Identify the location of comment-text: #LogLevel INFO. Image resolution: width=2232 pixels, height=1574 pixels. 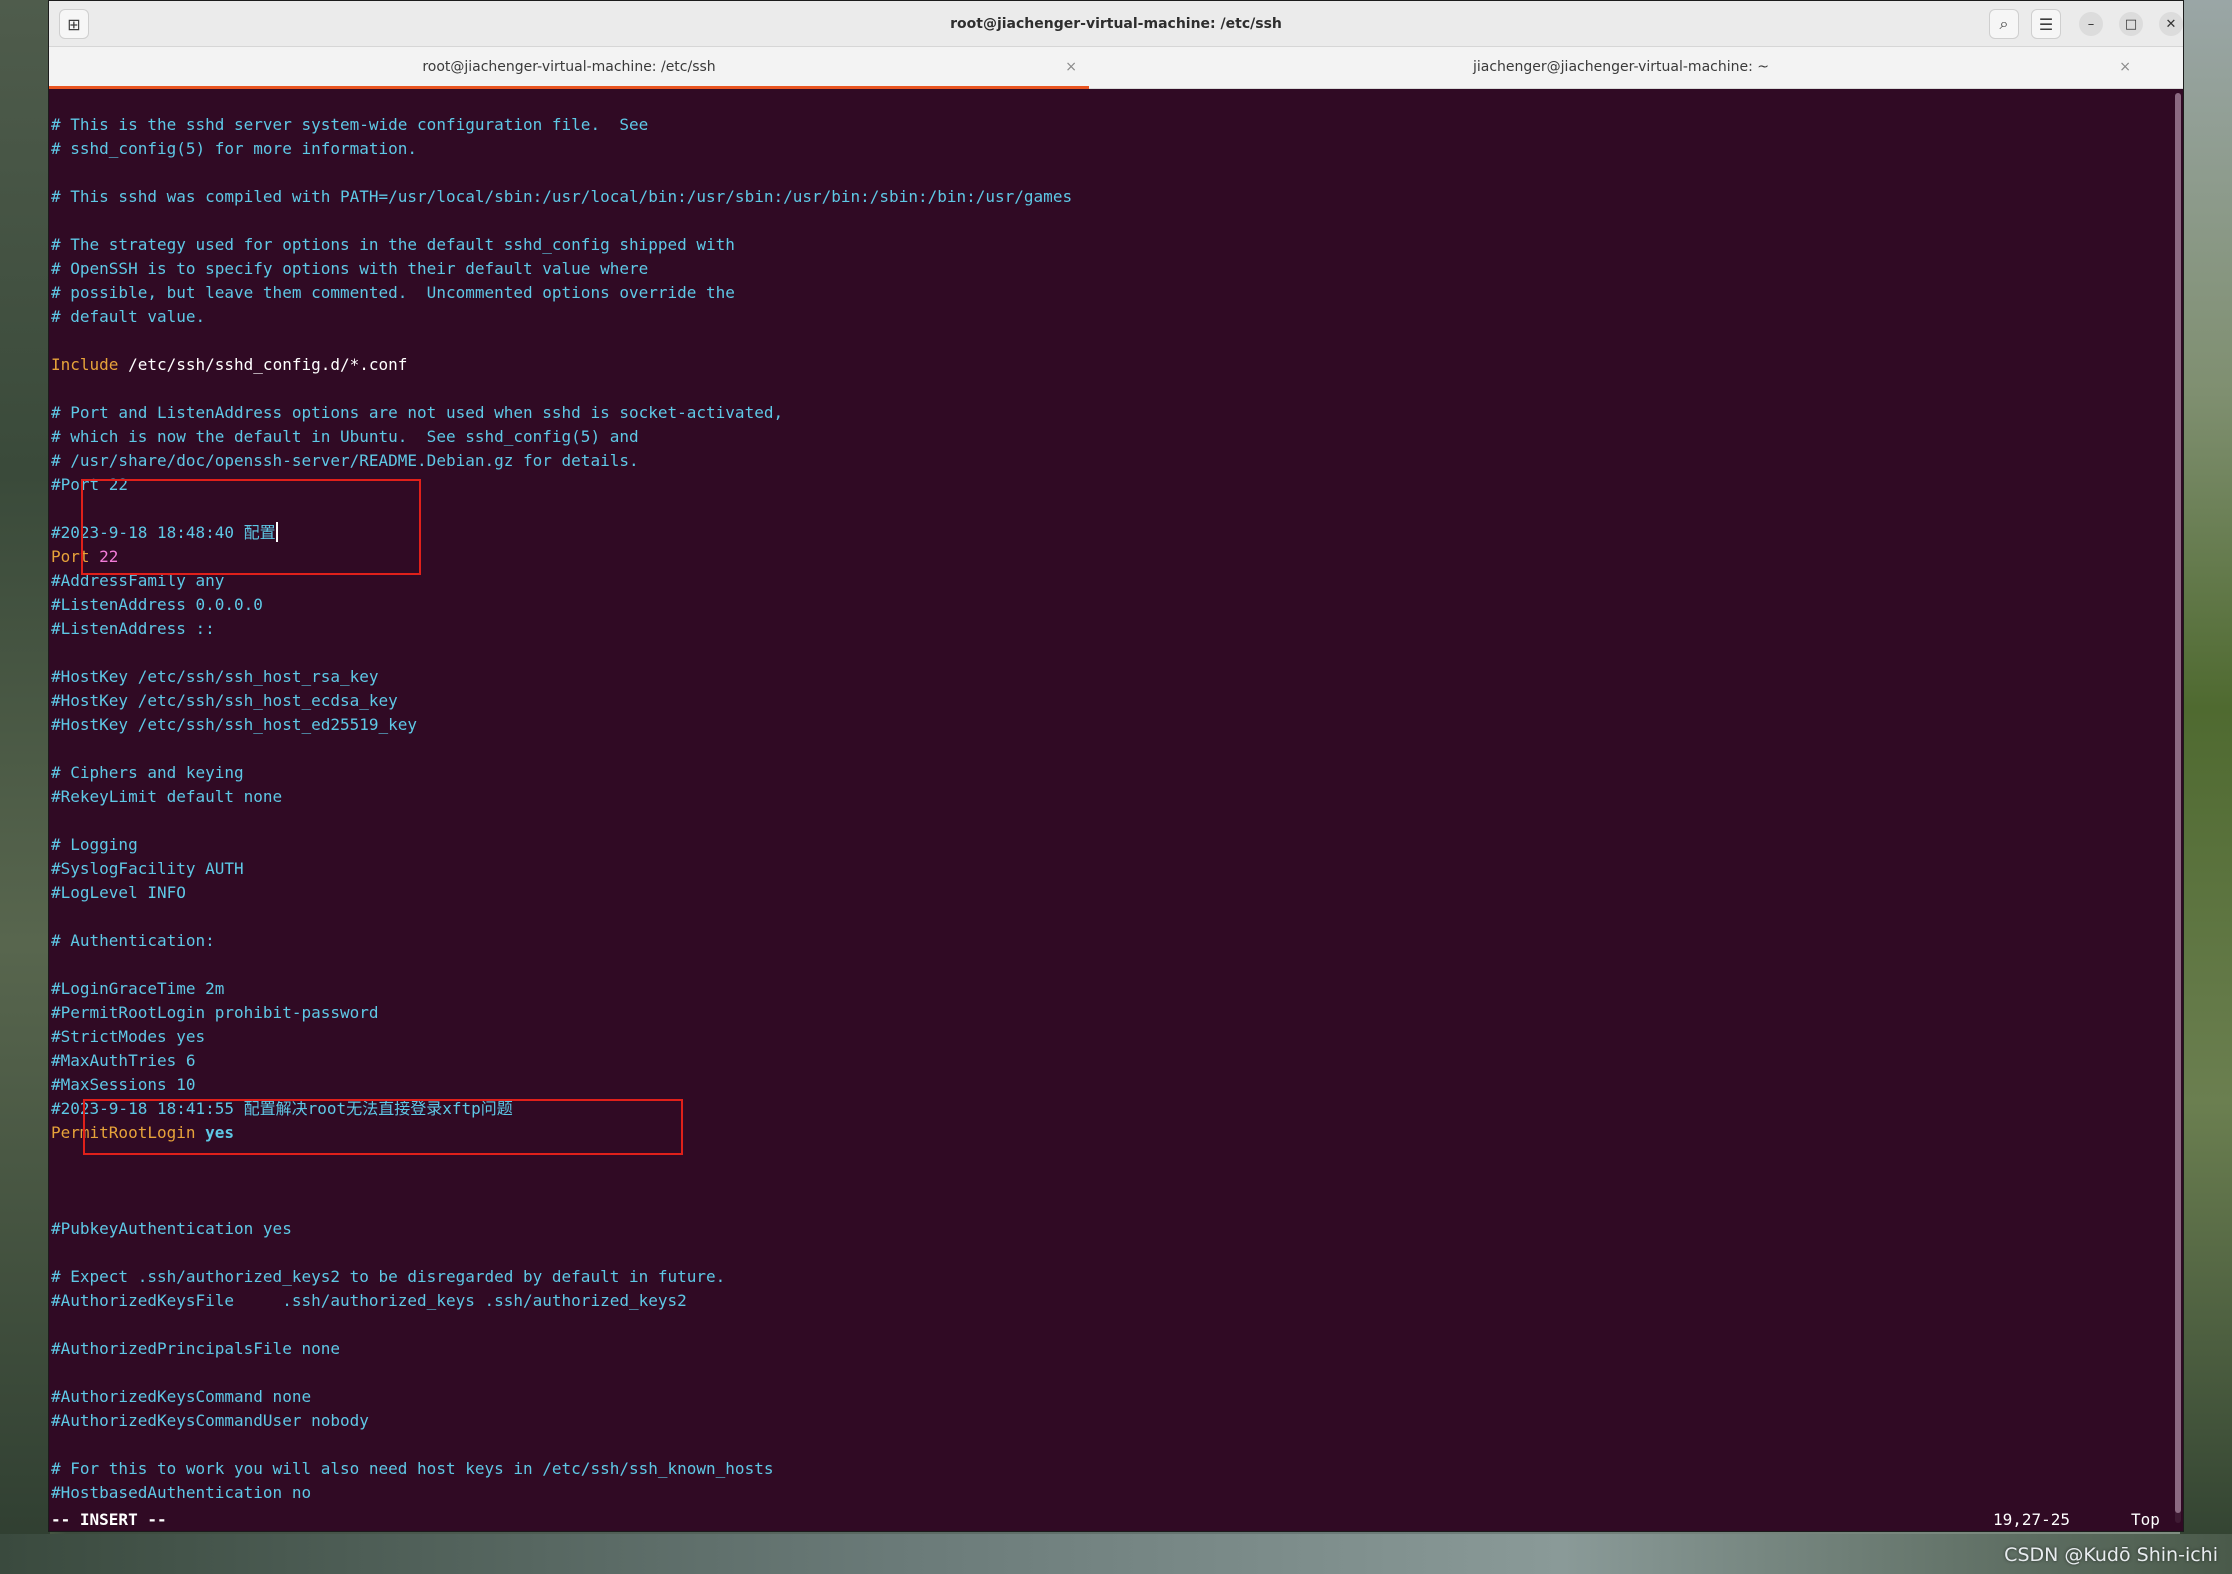
(118, 892).